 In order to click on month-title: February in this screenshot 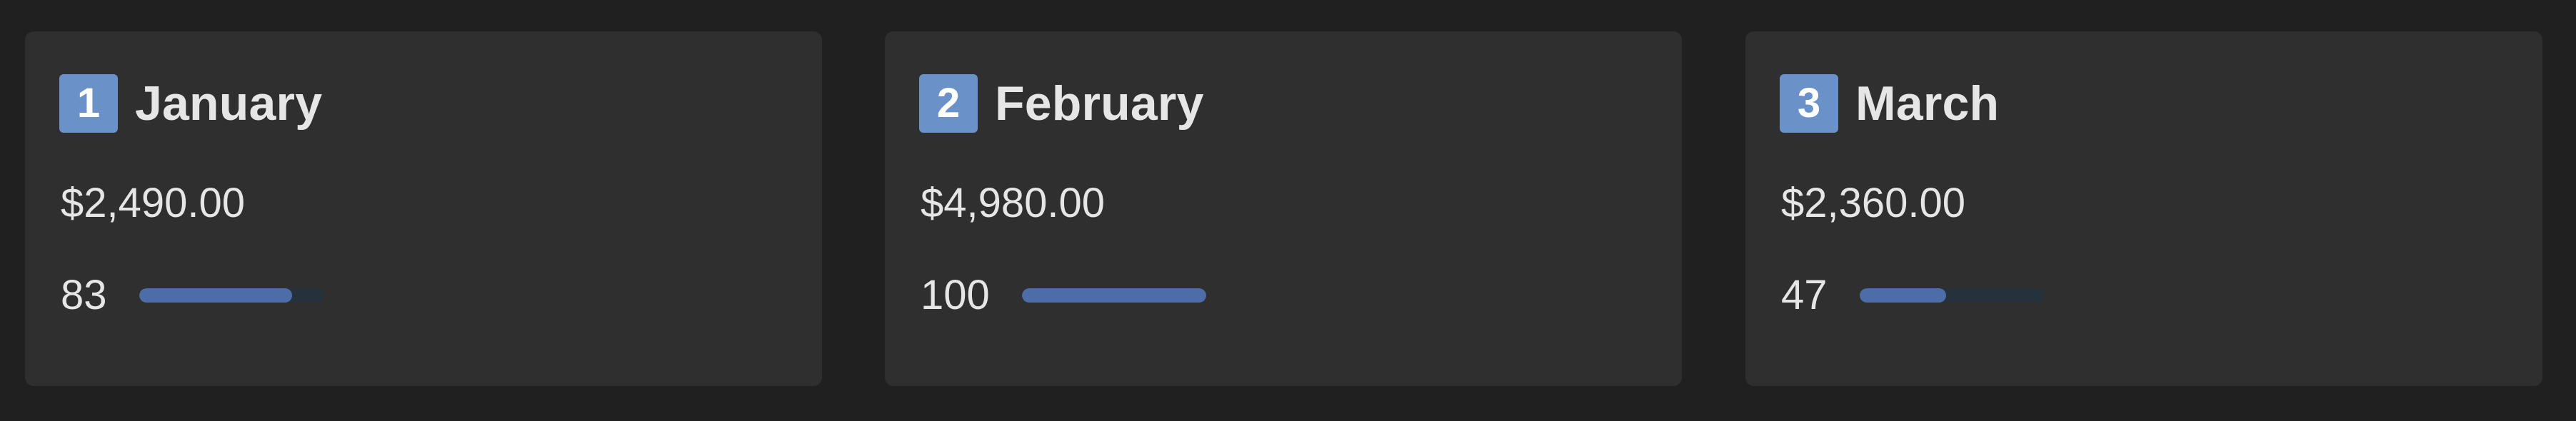, I will do `click(1099, 103)`.